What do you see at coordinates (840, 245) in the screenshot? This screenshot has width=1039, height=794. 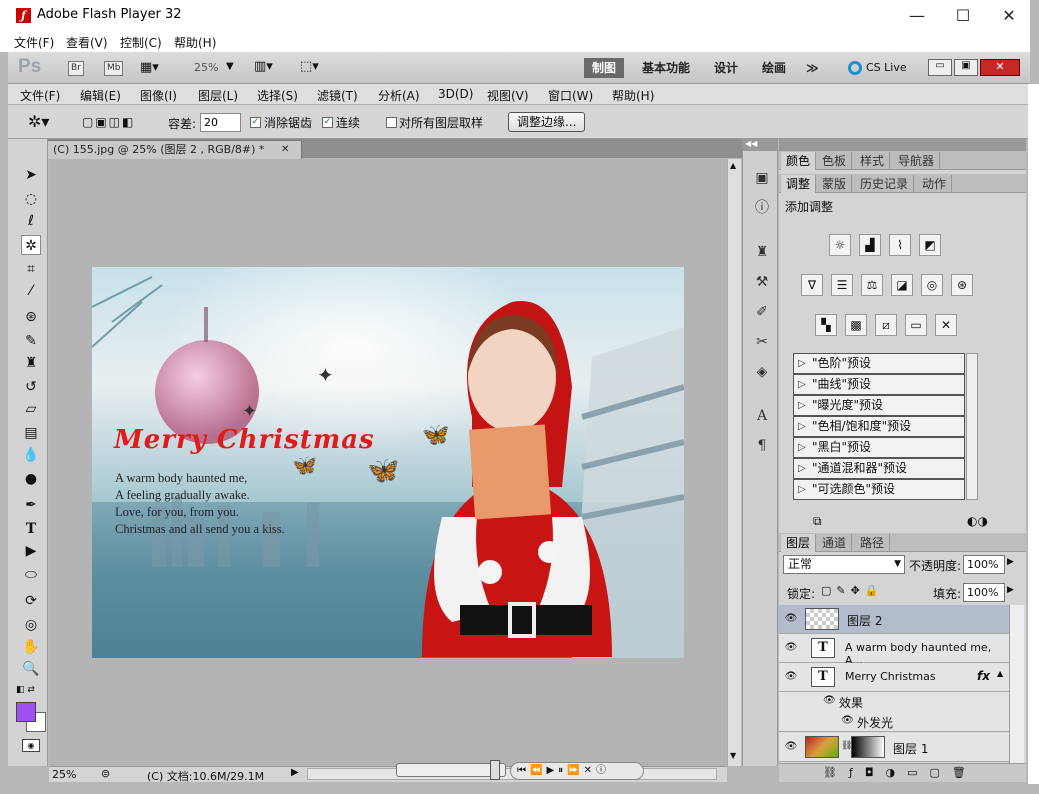 I see `brightness-contrast-icon: ☼` at bounding box center [840, 245].